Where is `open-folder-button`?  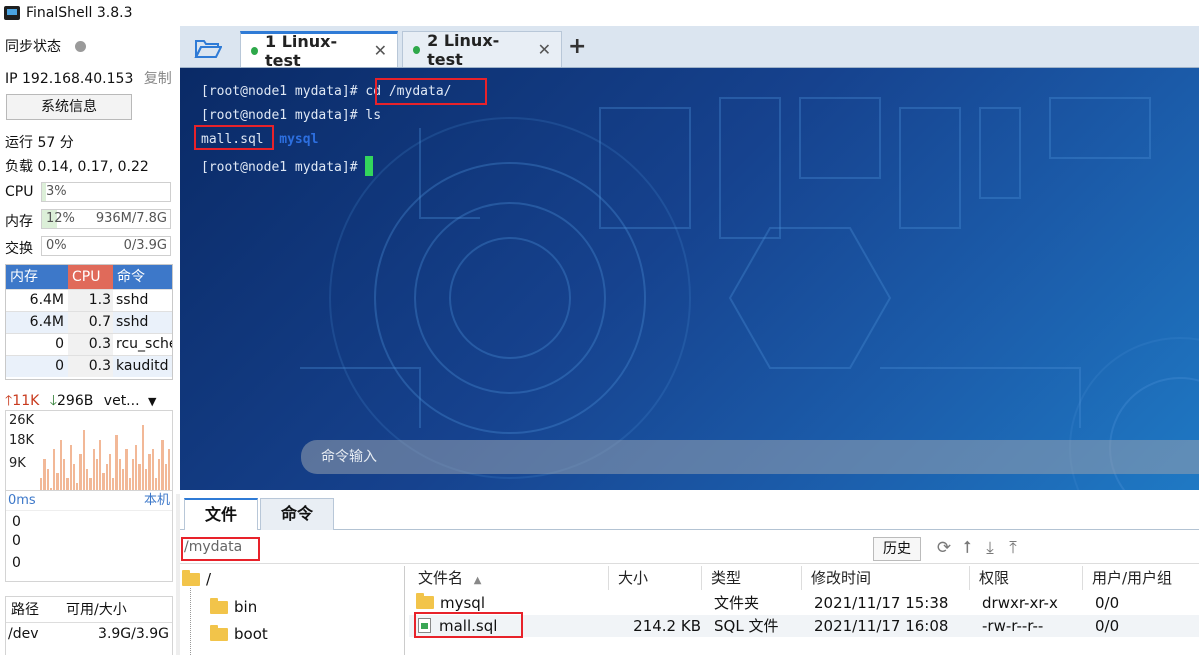
open-folder-button is located at coordinates (208, 49).